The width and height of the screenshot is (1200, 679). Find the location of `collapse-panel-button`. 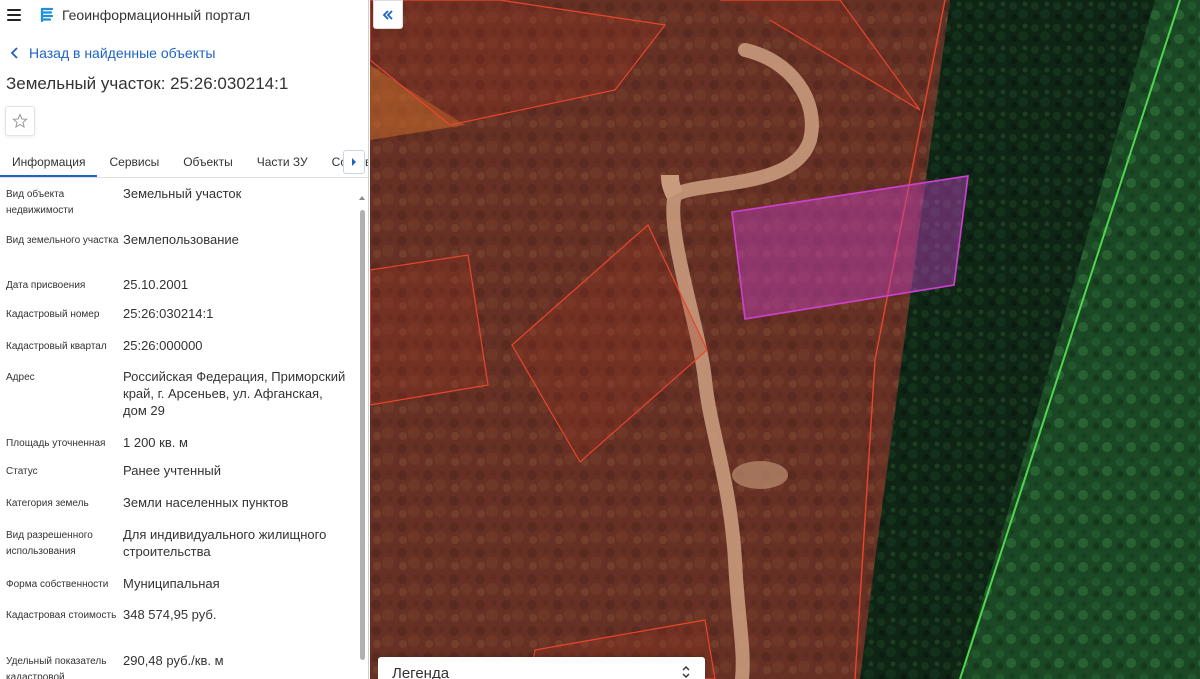

collapse-panel-button is located at coordinates (388, 14).